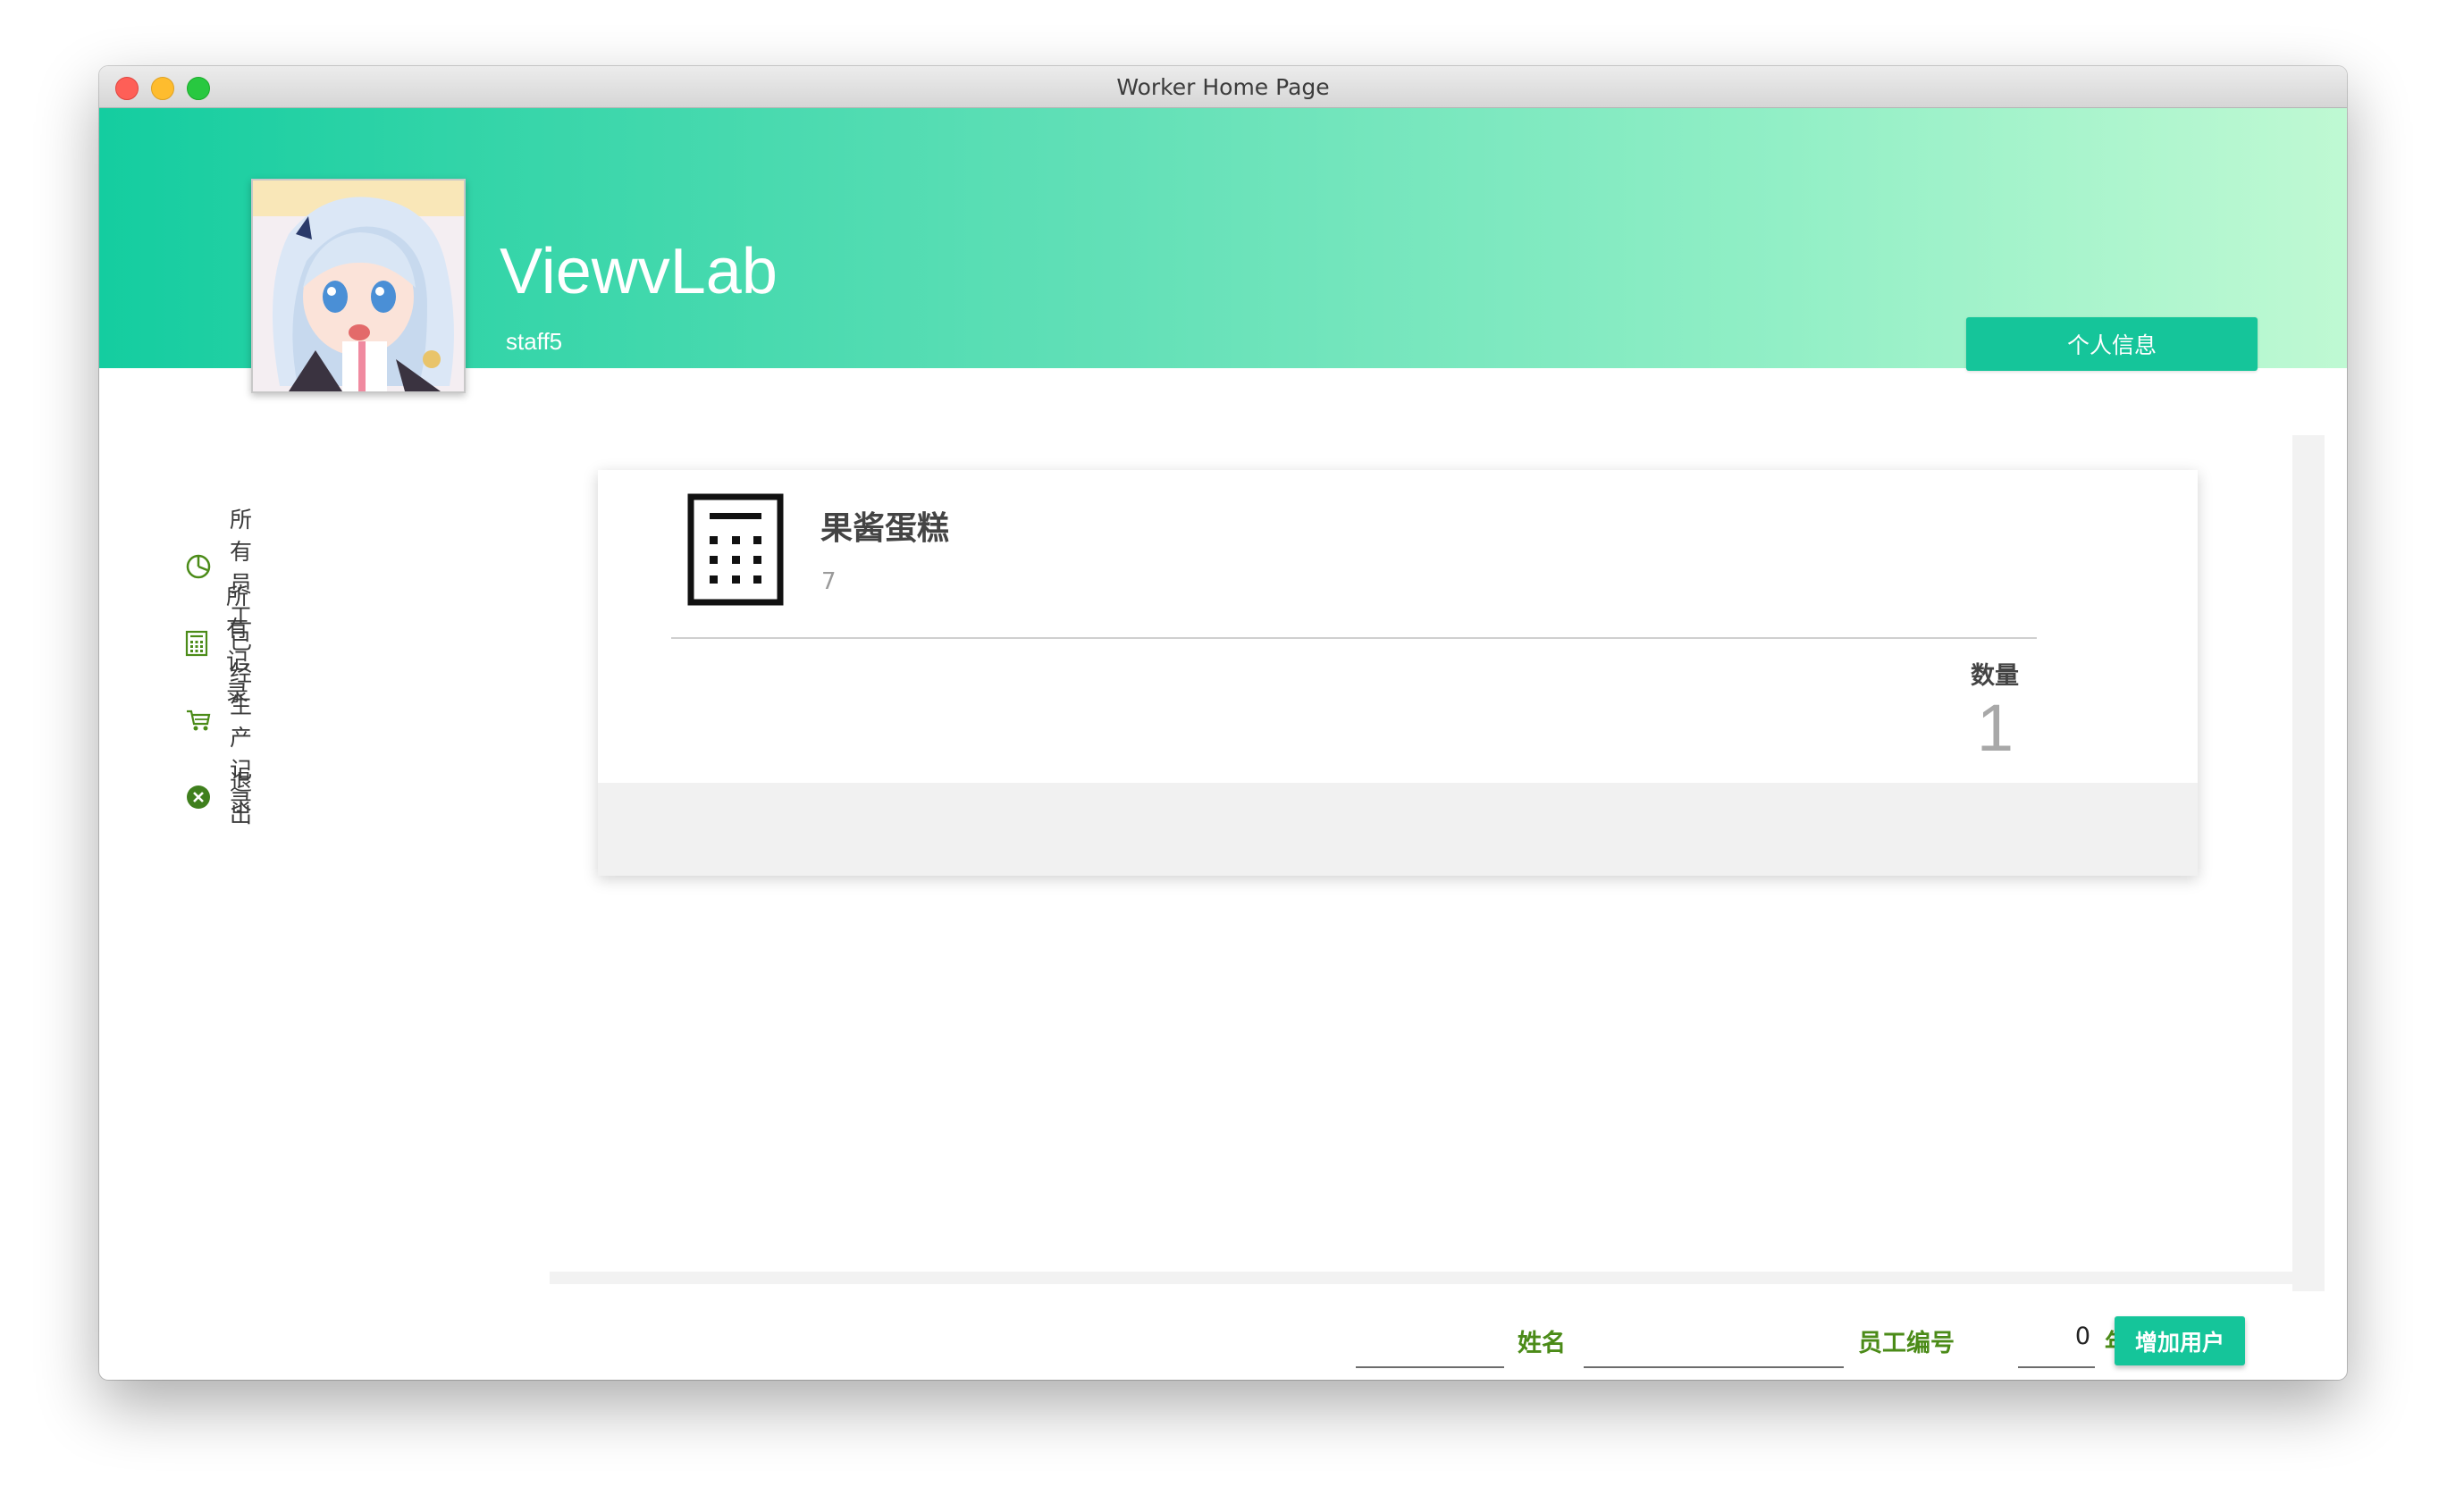 This screenshot has height=1512, width=2447. What do you see at coordinates (198, 720) in the screenshot?
I see `cart-icon` at bounding box center [198, 720].